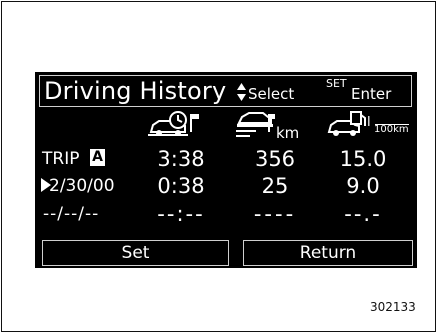  Describe the element at coordinates (369, 122) in the screenshot. I see `economy-unit-top: l` at that location.